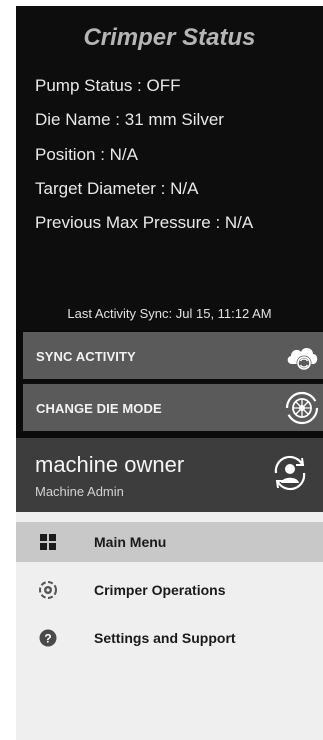  What do you see at coordinates (86, 154) in the screenshot?
I see `position-status: Position : N/A` at bounding box center [86, 154].